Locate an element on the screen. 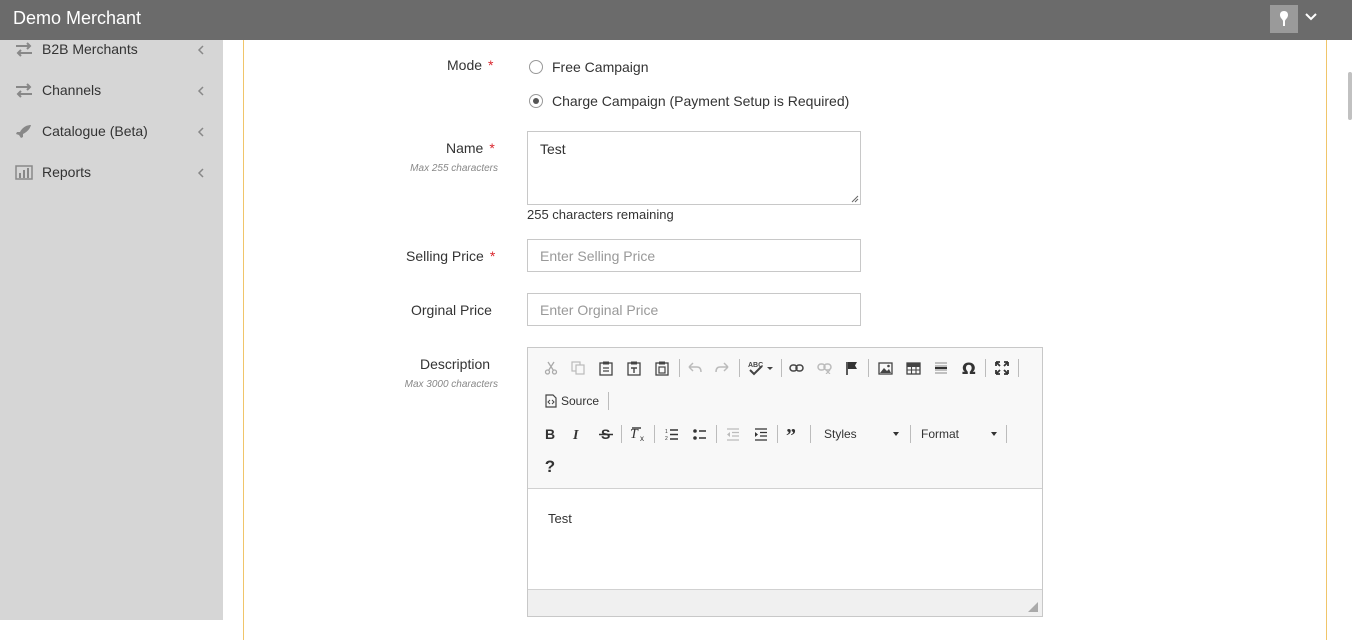 This screenshot has height=640, width=1352. bulleted-list-icon is located at coordinates (700, 434).